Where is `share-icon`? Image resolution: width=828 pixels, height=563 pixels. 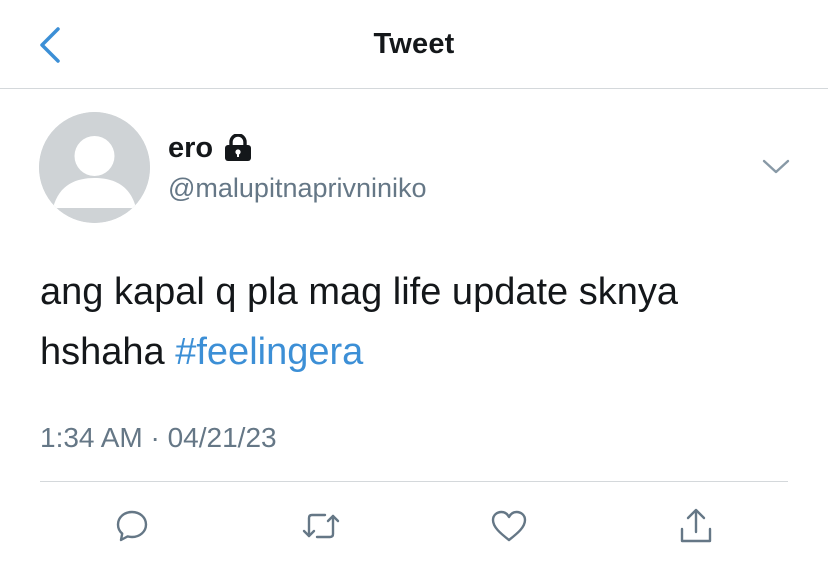 share-icon is located at coordinates (696, 525).